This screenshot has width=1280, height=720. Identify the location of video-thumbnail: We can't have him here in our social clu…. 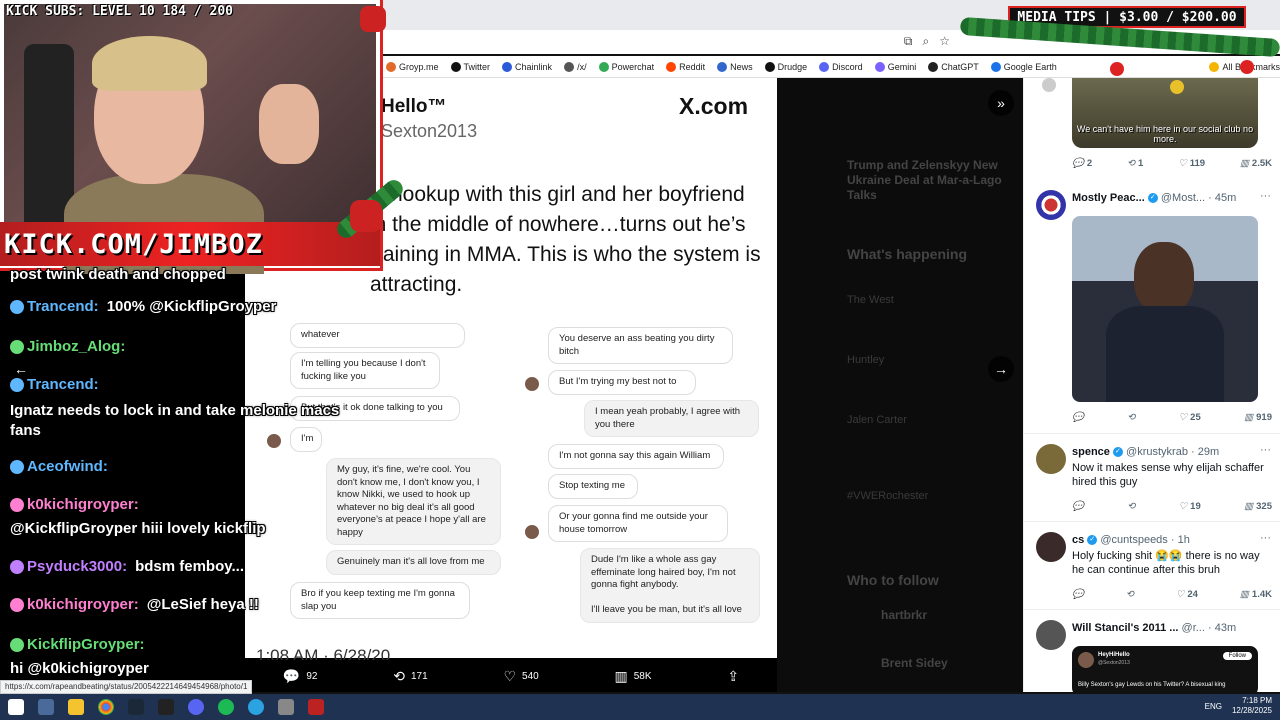
(1165, 113).